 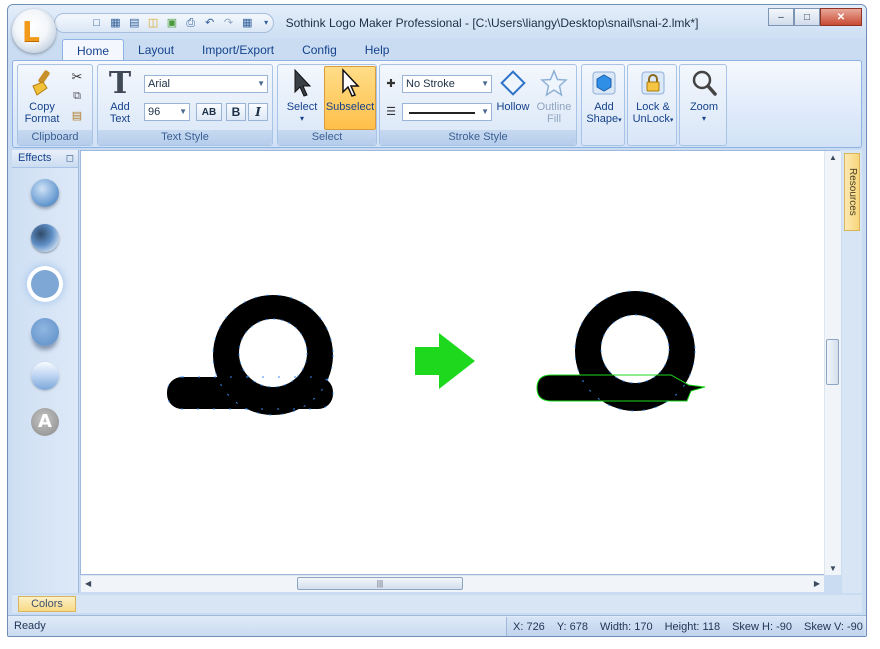 I want to click on add-shape-group: Add Shape▾, so click(x=603, y=105).